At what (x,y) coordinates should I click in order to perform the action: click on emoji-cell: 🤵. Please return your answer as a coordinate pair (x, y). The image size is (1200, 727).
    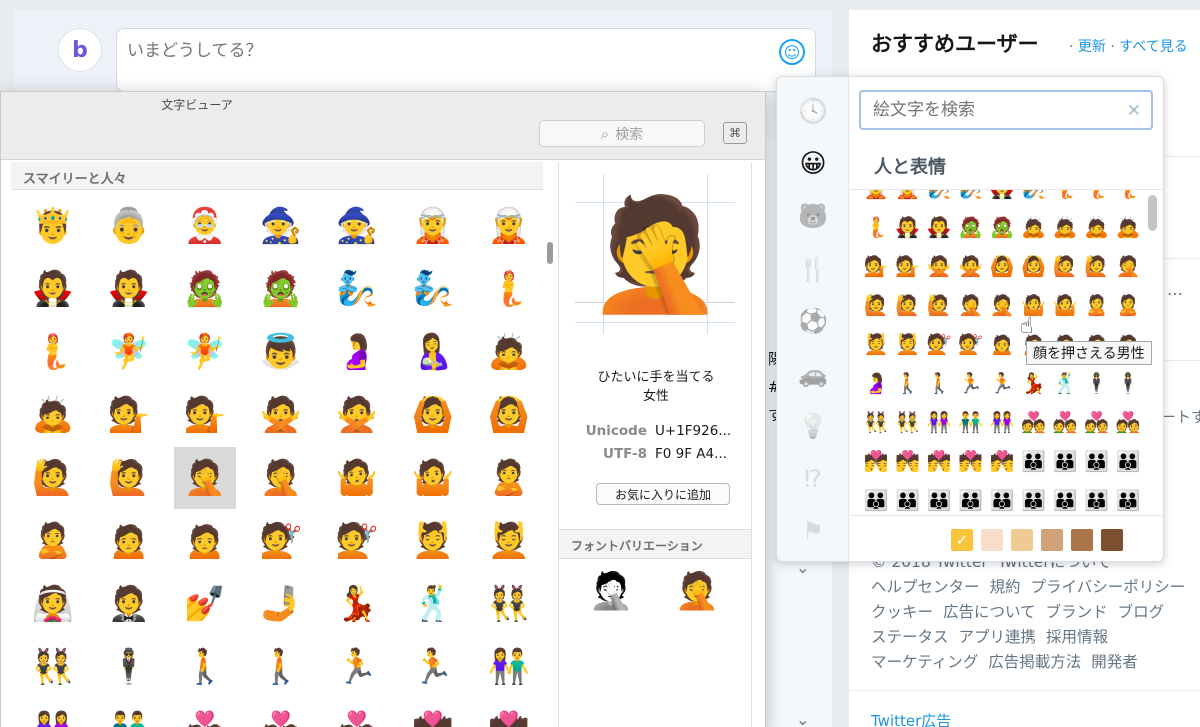
    Looking at the image, I should click on (129, 604).